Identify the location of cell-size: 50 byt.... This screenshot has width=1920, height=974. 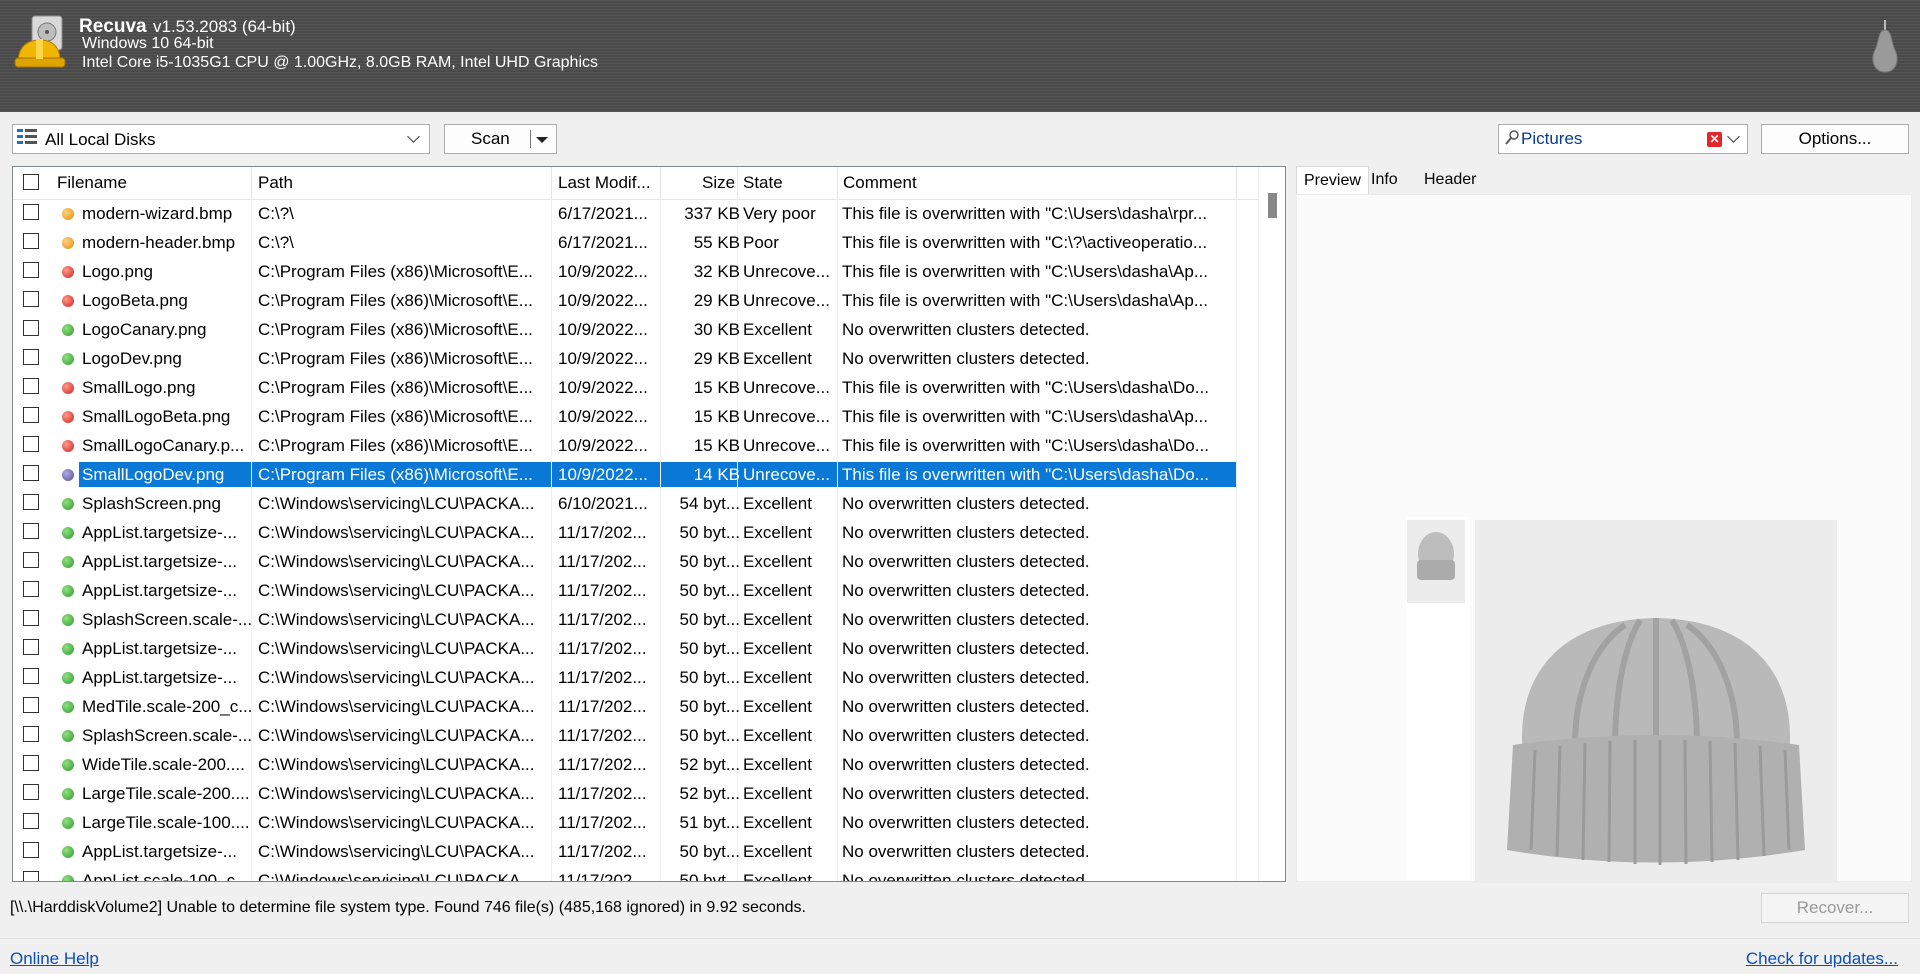
(709, 590).